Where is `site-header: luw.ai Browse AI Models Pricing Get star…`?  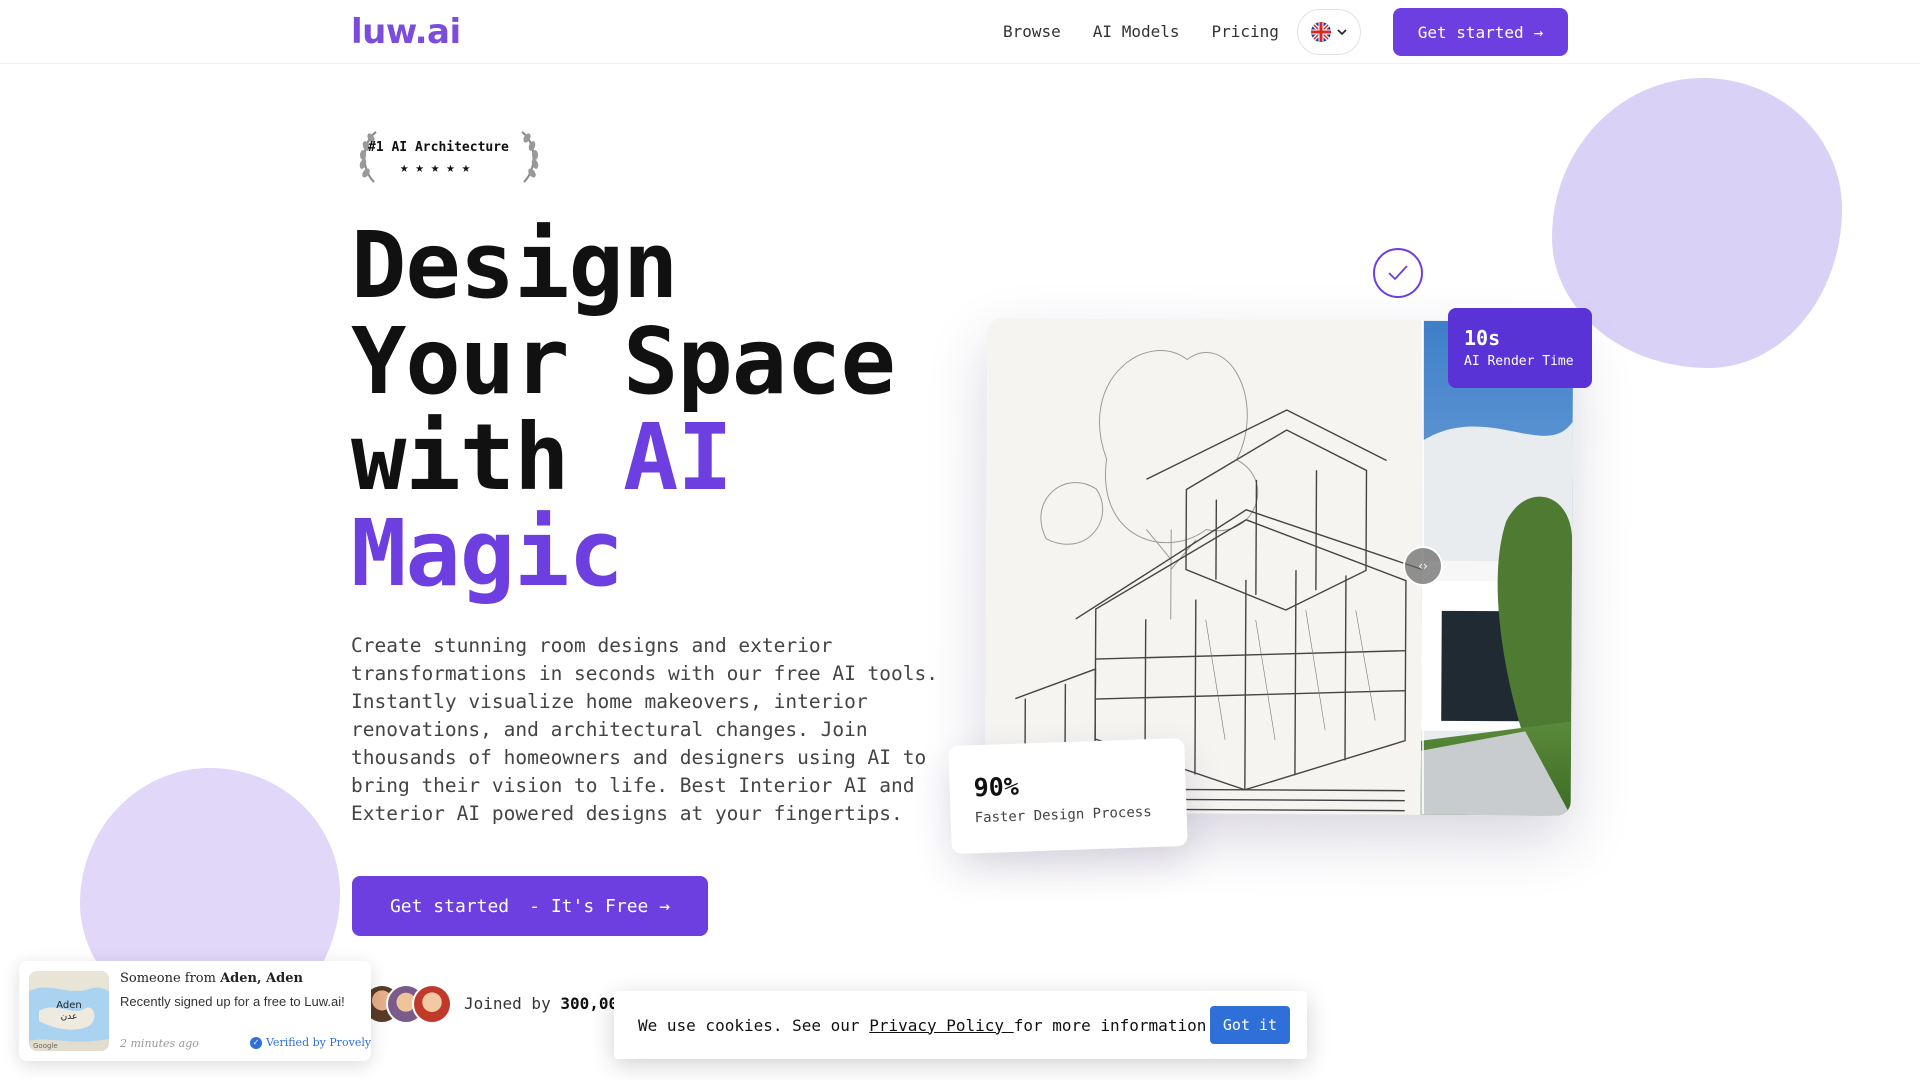 site-header: luw.ai Browse AI Models Pricing Get star… is located at coordinates (960, 32).